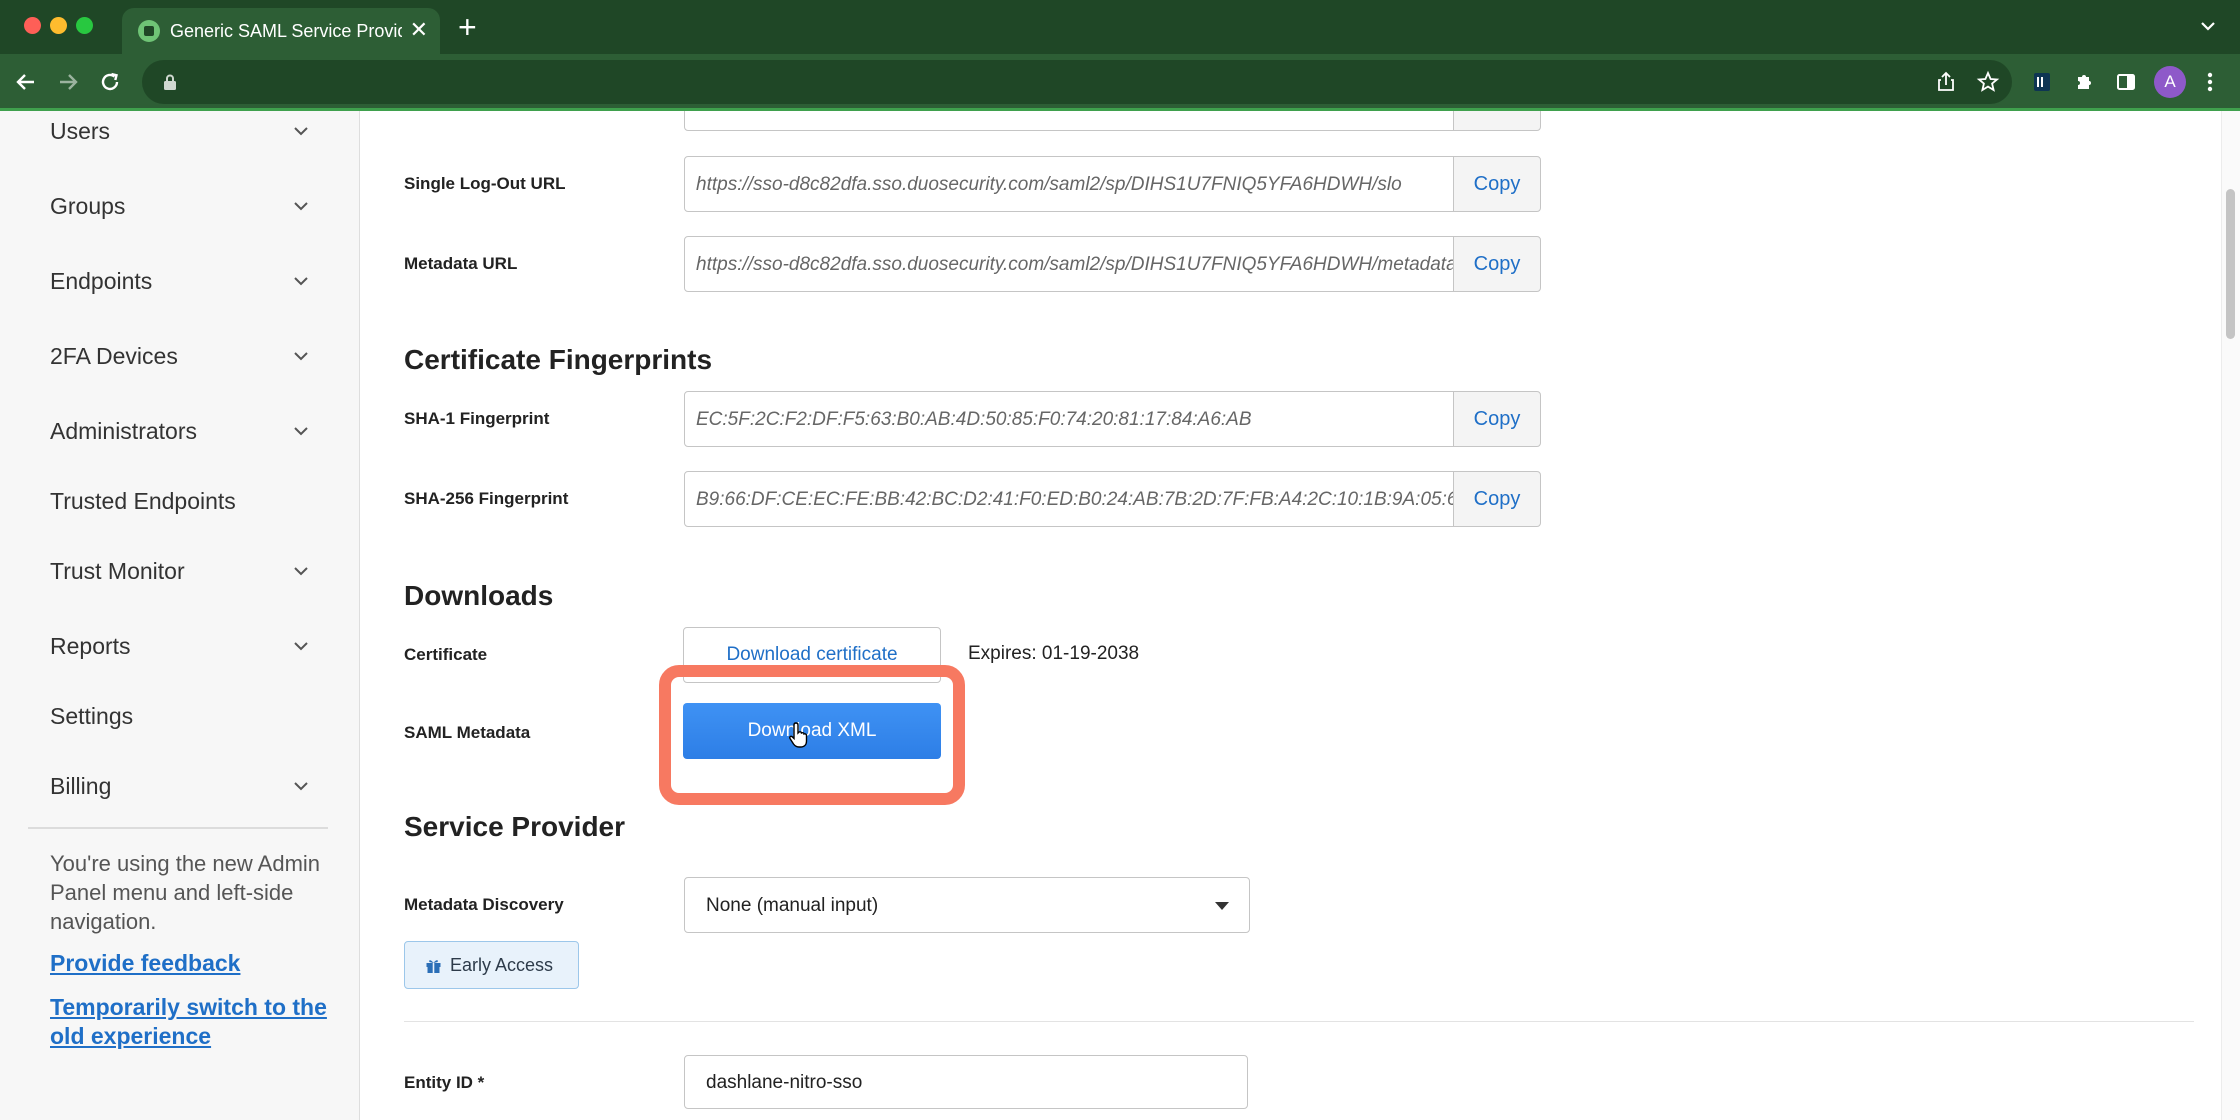  I want to click on certificate-label: Certificate, so click(446, 654).